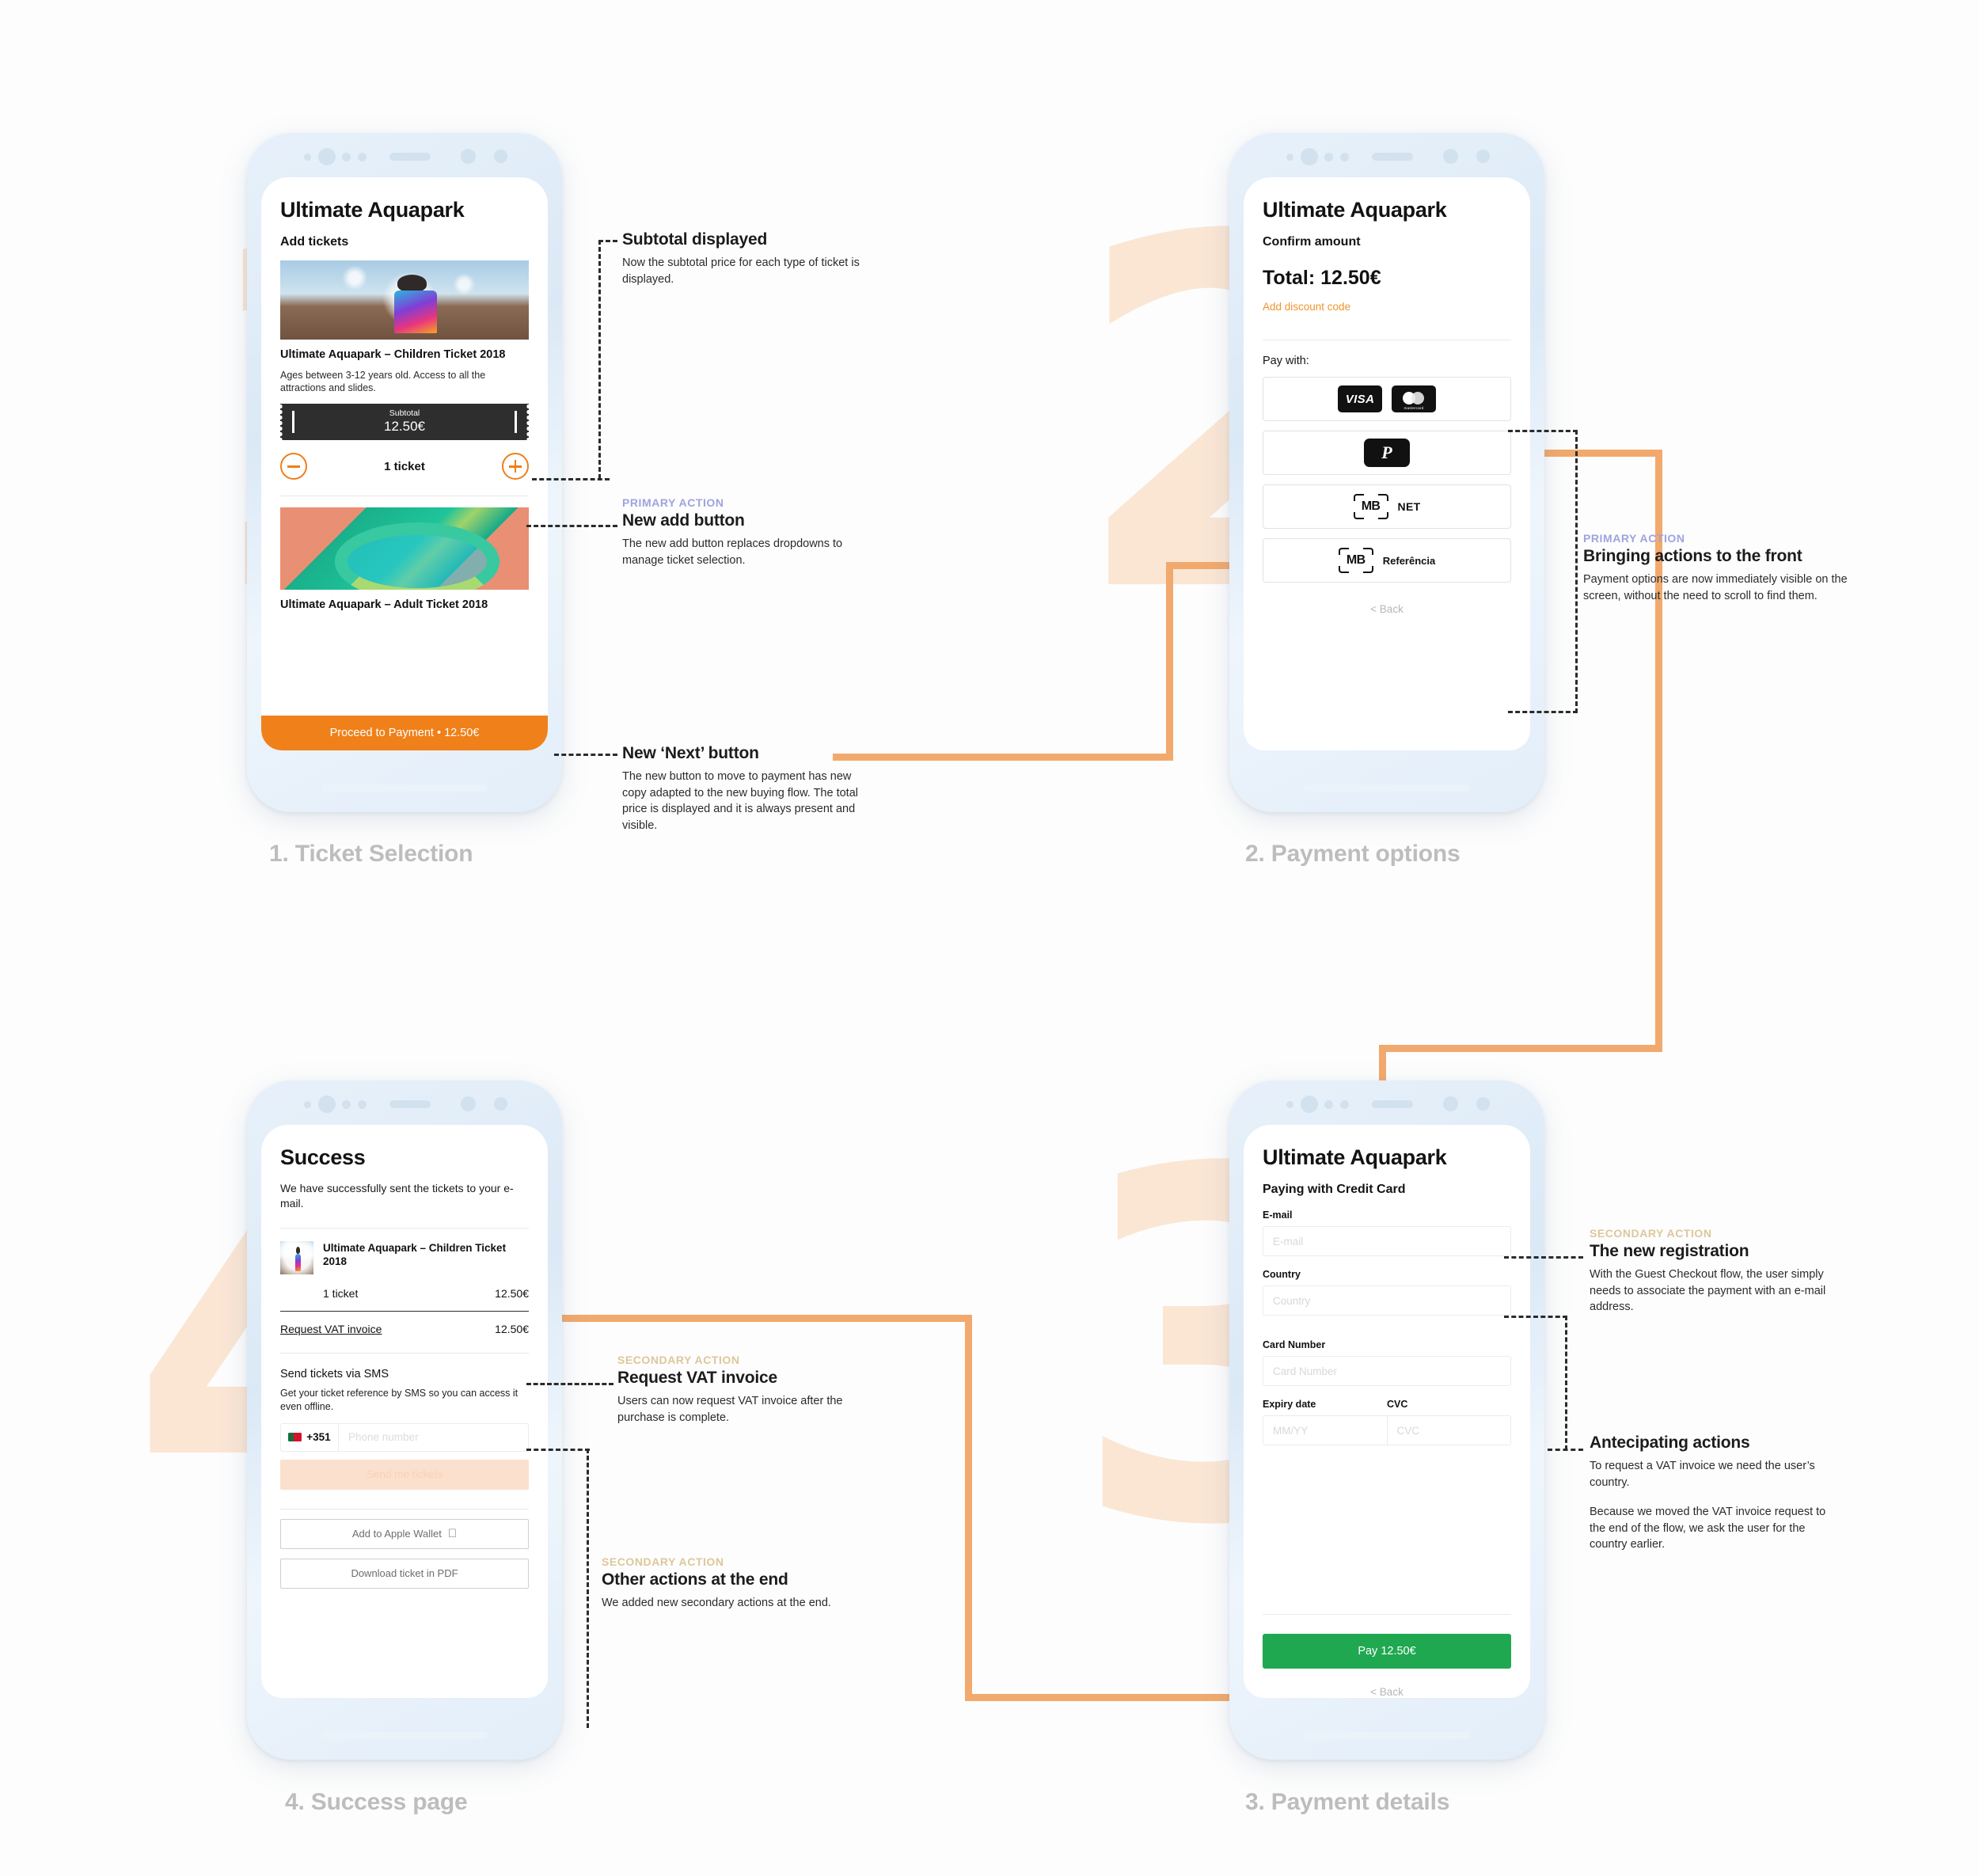 The width and height of the screenshot is (1979, 1876). Describe the element at coordinates (1387, 1371) in the screenshot. I see `card-number-field: Card Number` at that location.